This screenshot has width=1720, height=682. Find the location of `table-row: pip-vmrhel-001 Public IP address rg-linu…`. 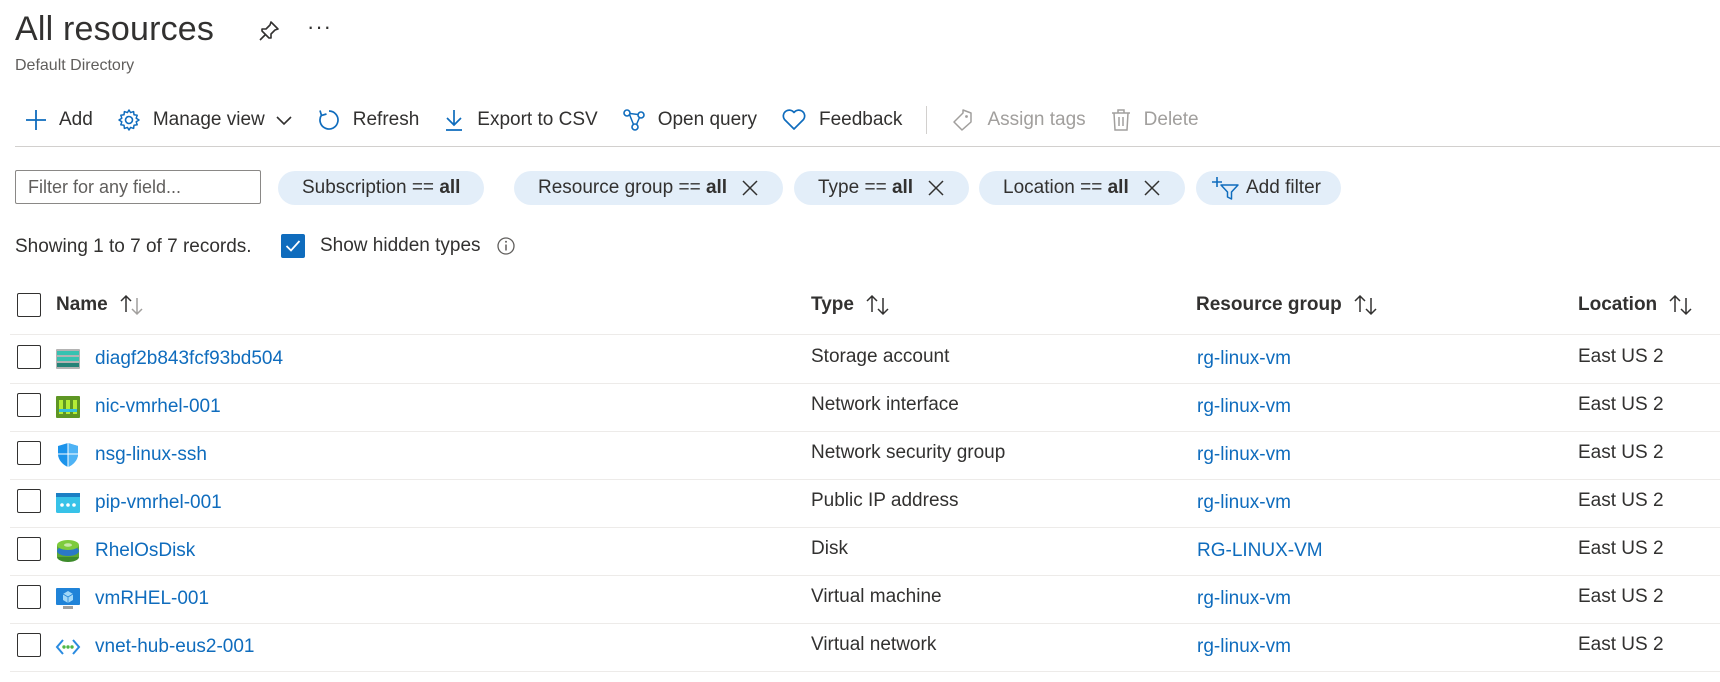

table-row: pip-vmrhel-001 Public IP address rg-linu… is located at coordinates (865, 503).